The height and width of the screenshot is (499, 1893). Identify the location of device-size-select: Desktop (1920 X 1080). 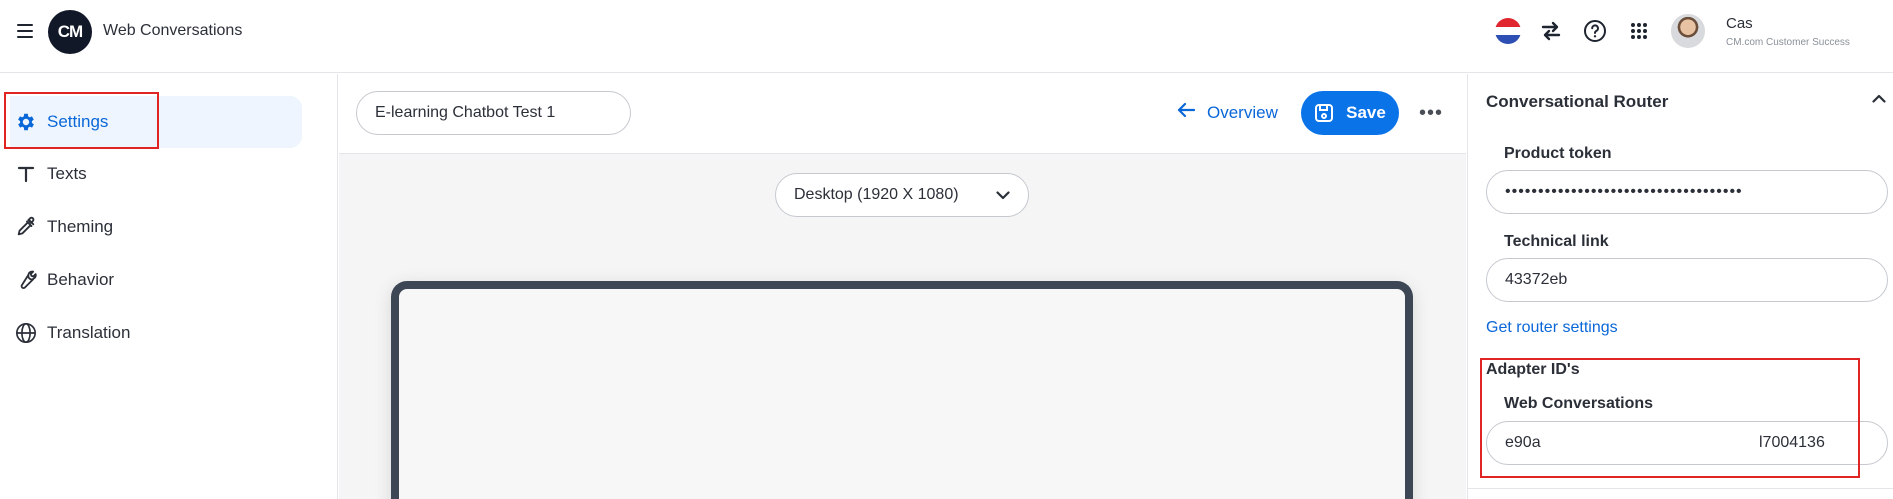
(902, 195).